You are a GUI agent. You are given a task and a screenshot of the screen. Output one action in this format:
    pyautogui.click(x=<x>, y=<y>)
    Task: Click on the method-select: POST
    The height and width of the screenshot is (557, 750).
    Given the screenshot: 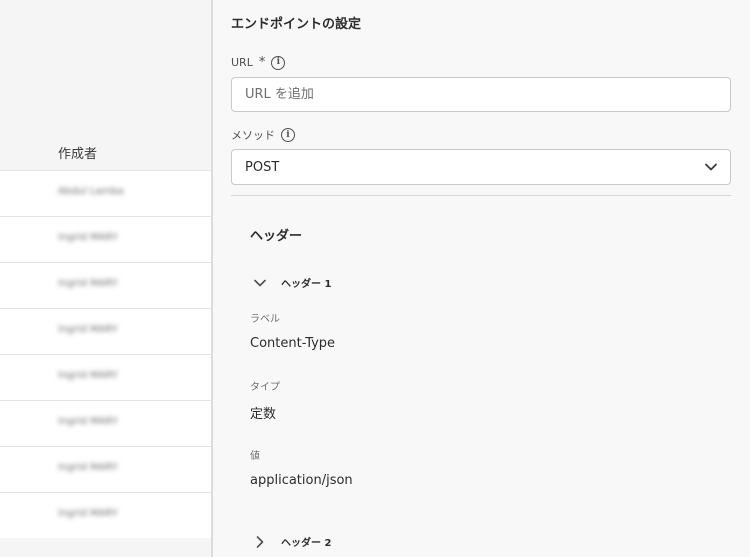 What is the action you would take?
    pyautogui.click(x=481, y=167)
    